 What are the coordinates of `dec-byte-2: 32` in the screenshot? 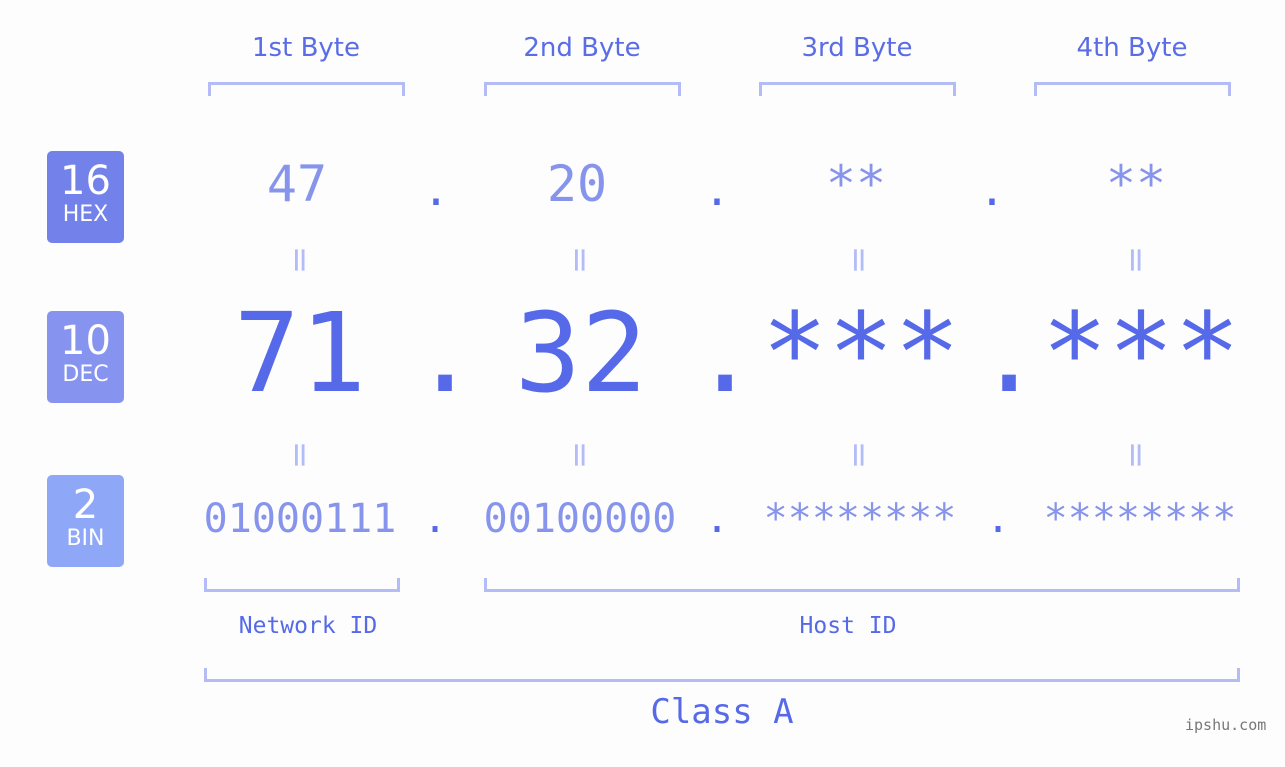 It's located at (581, 353).